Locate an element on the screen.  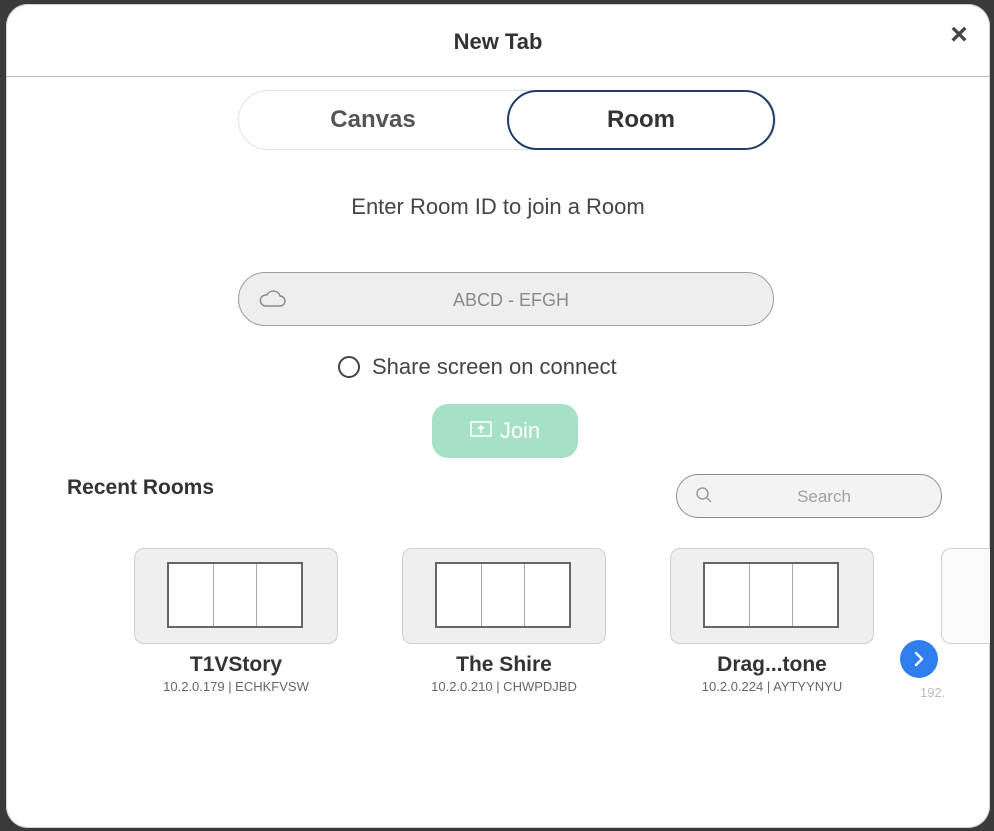
dialog-header: New Tab × is located at coordinates (498, 40).